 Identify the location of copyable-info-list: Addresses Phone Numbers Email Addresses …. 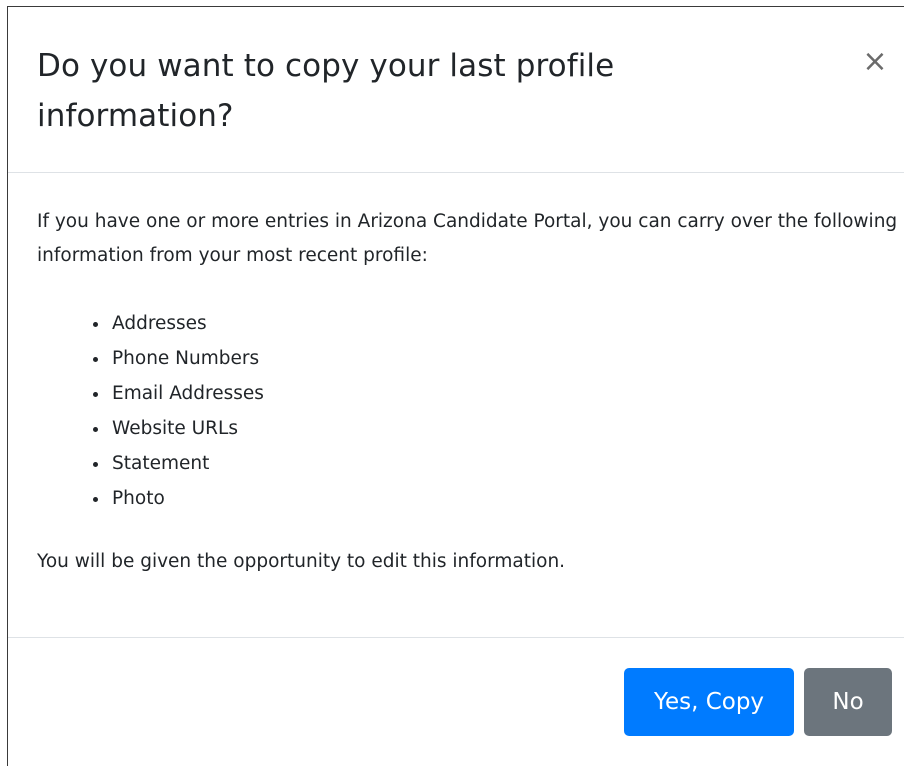
(173, 411).